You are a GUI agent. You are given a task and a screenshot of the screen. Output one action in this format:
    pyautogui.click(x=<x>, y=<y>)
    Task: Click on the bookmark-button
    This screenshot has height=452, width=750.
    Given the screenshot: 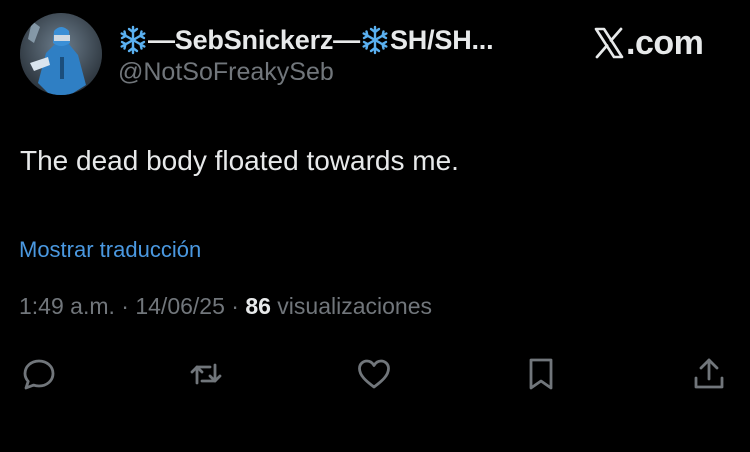 What is the action you would take?
    pyautogui.click(x=541, y=374)
    